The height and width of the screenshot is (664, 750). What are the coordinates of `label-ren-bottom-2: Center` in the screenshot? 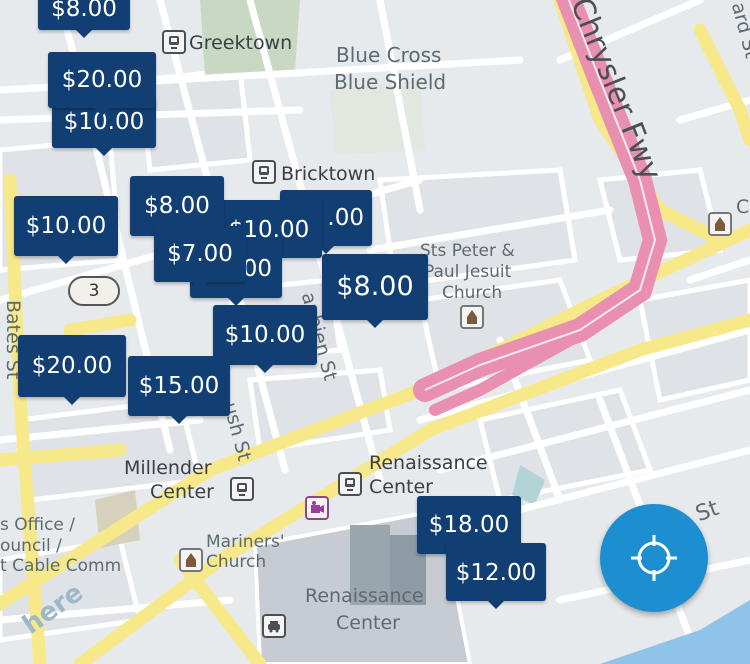 It's located at (368, 623).